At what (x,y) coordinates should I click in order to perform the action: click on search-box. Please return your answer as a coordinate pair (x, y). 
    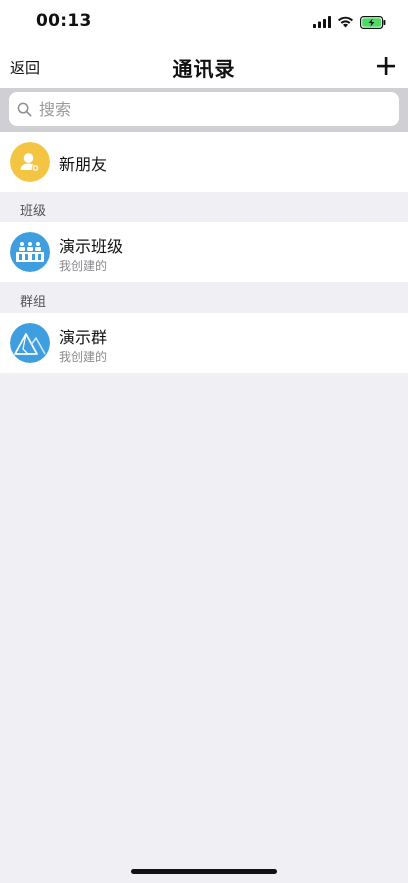
    Looking at the image, I should click on (204, 109).